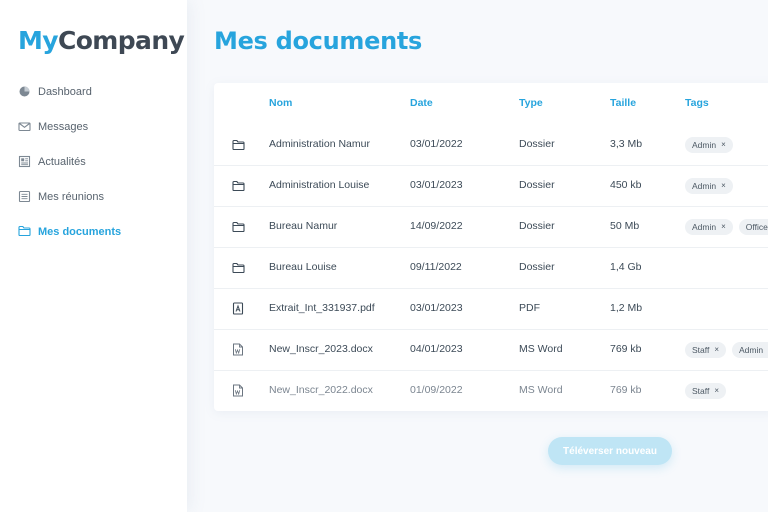 The height and width of the screenshot is (512, 768). What do you see at coordinates (24, 161) in the screenshot?
I see `newspaper-icon` at bounding box center [24, 161].